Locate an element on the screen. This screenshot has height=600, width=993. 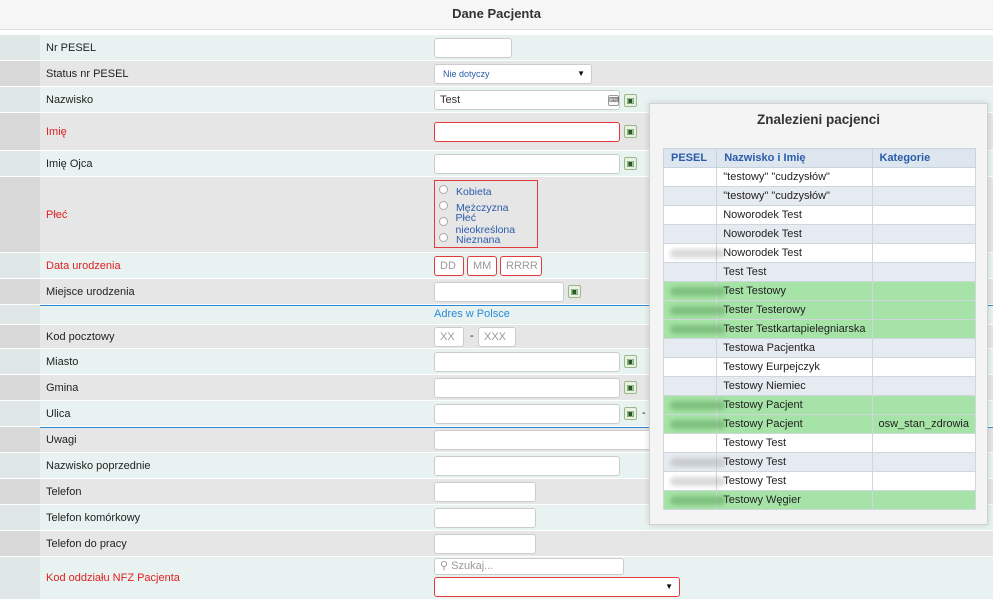
ulica-label: Ulica is located at coordinates (233, 414).